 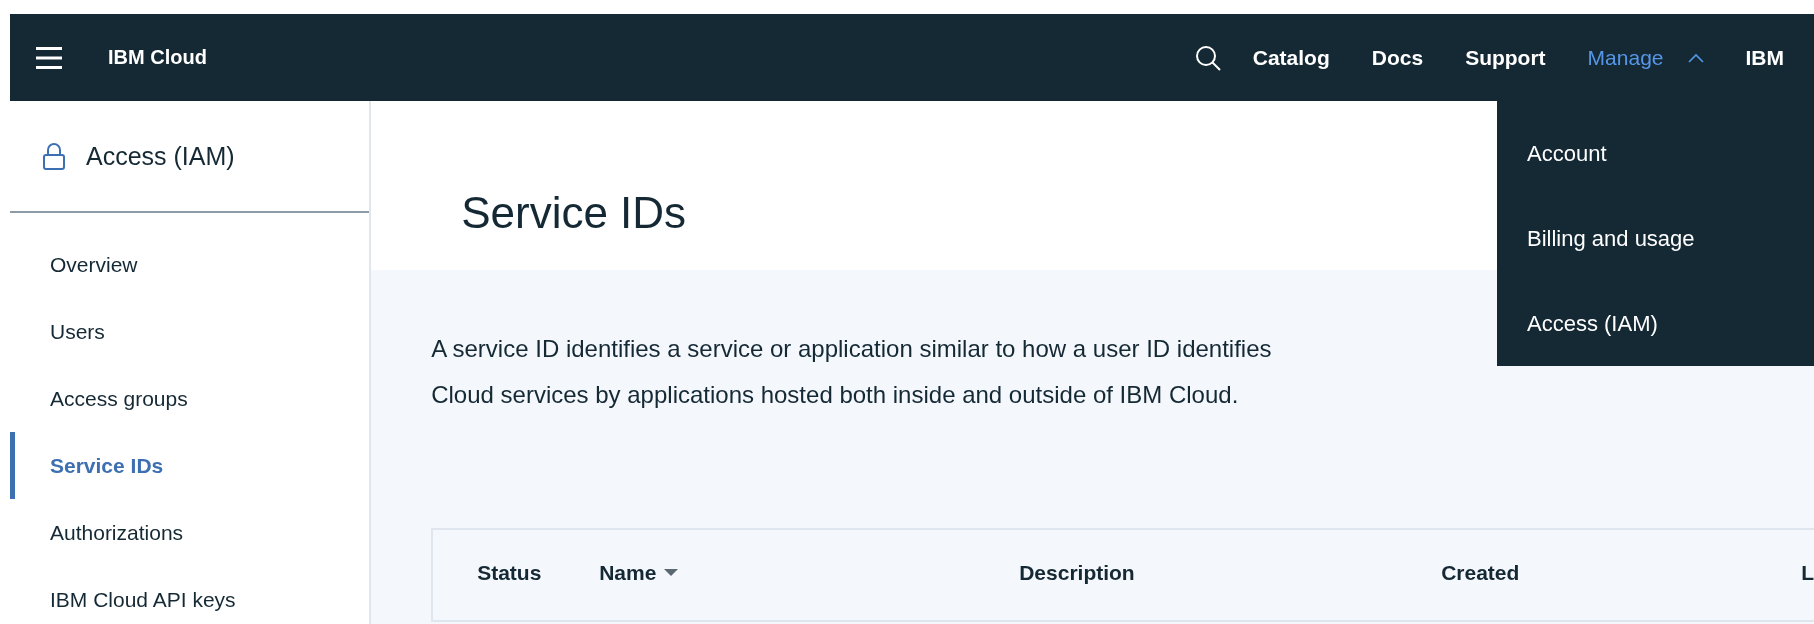 What do you see at coordinates (1621, 573) in the screenshot?
I see `column-header: Created` at bounding box center [1621, 573].